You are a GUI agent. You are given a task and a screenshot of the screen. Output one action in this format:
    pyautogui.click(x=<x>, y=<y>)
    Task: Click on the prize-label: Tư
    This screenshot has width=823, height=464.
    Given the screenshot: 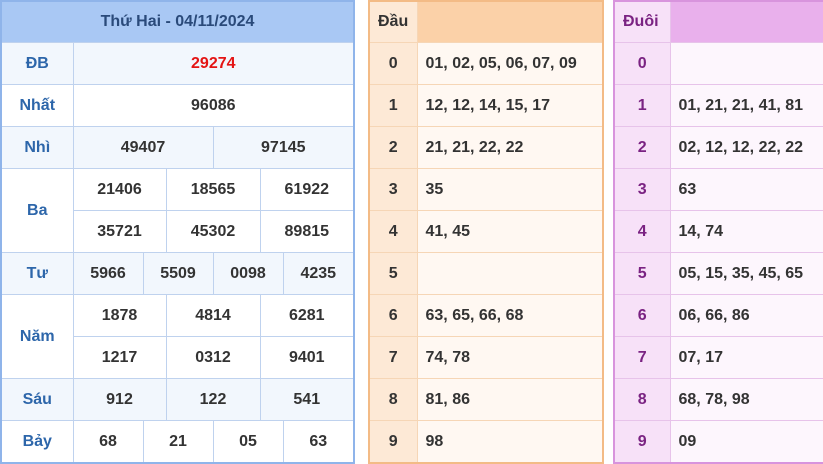 What is the action you would take?
    pyautogui.click(x=37, y=273)
    